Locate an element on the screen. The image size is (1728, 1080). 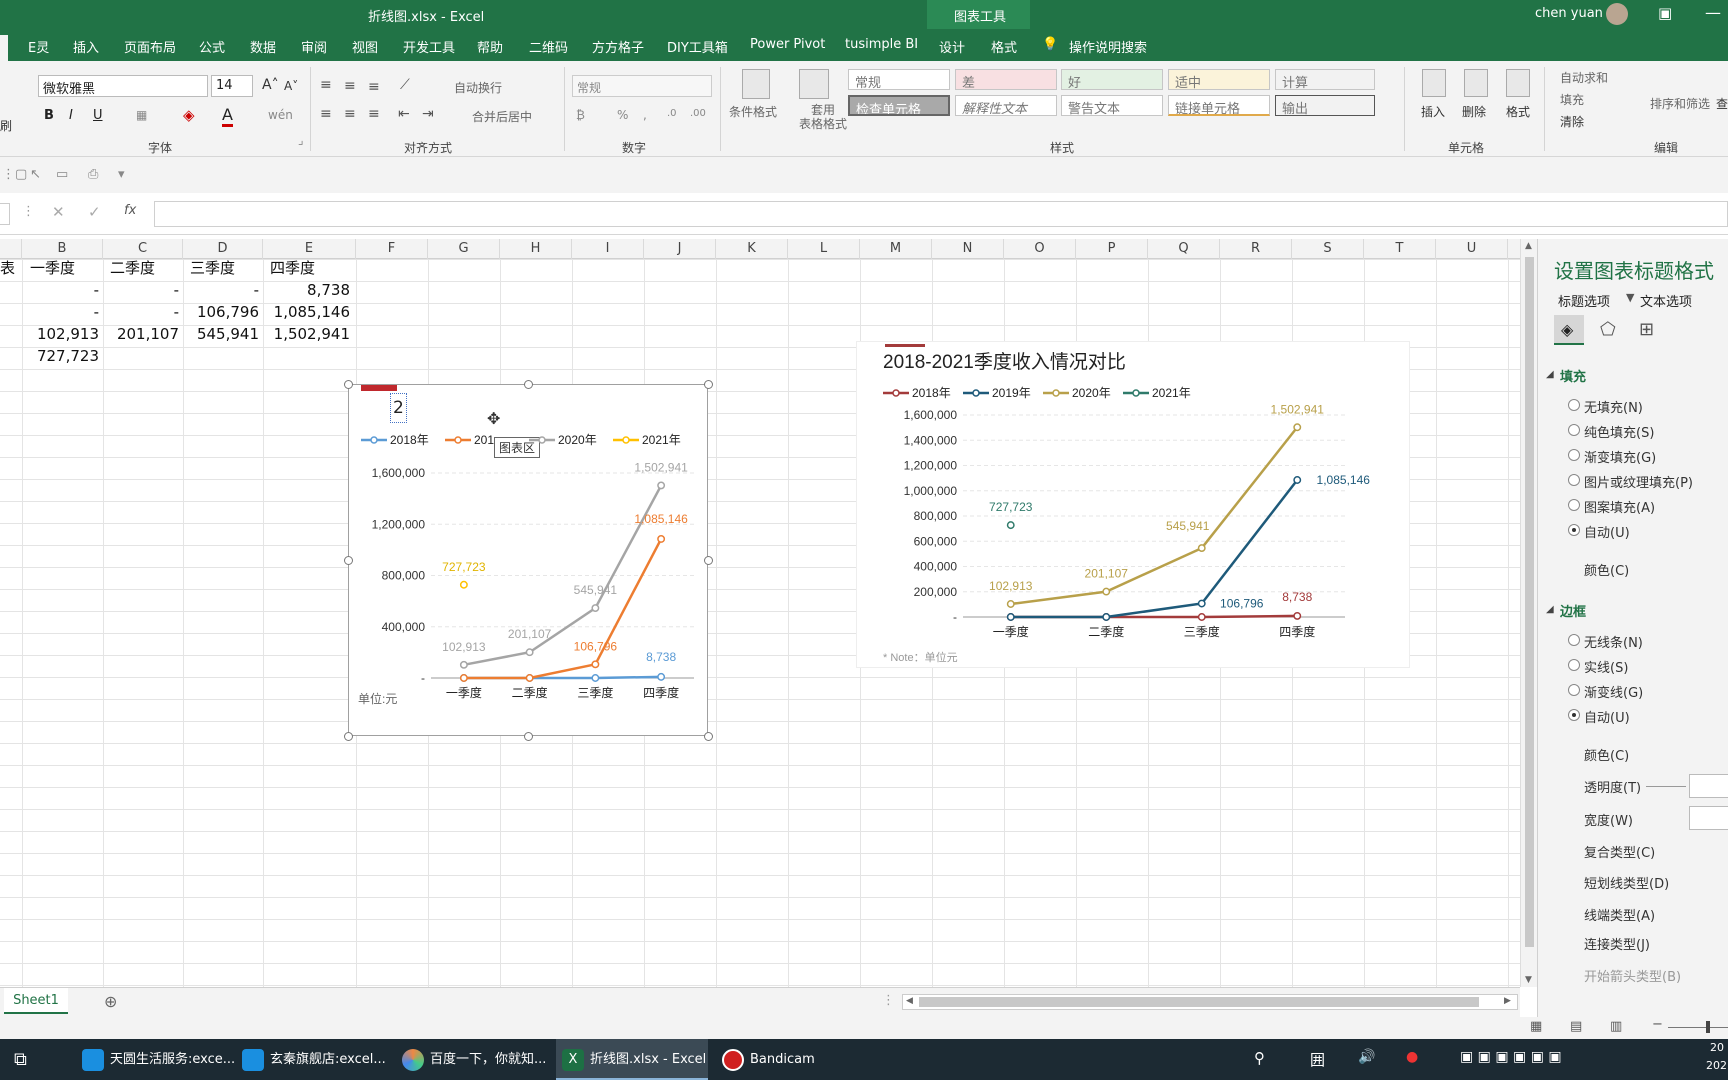
chevron-down-icon: ▼ is located at coordinates (1630, 297).